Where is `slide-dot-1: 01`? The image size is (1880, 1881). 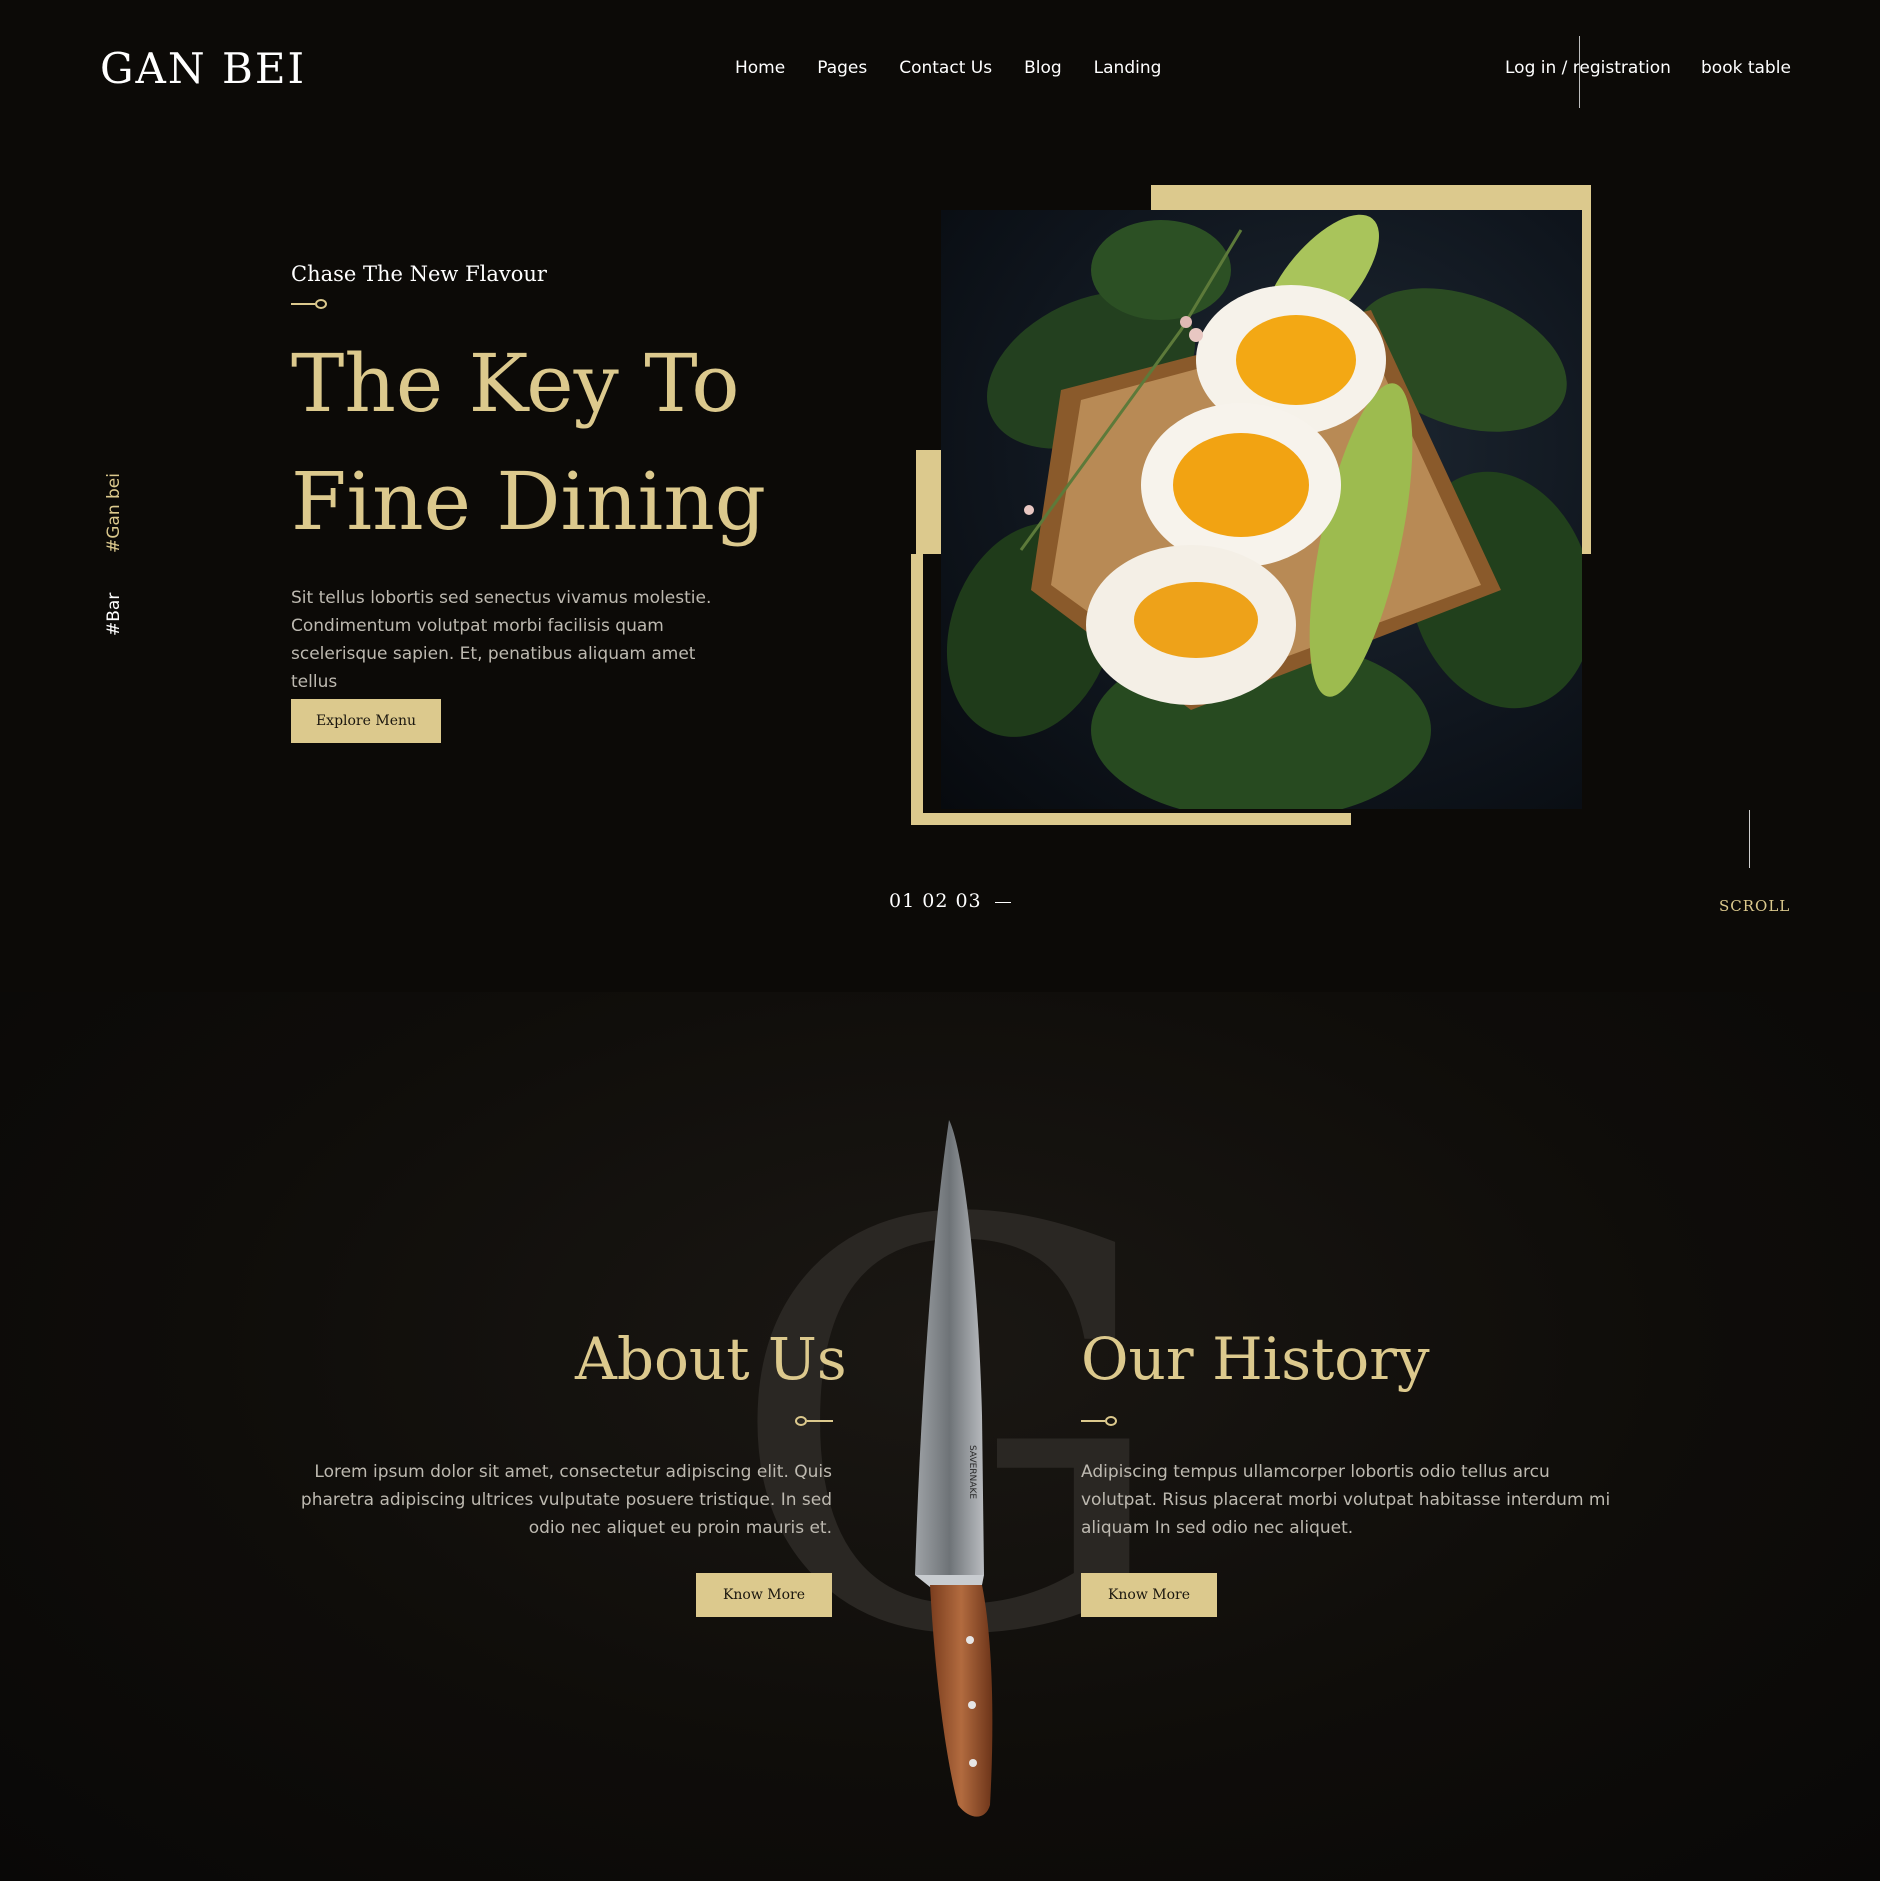
slide-dot-1: 01 is located at coordinates (902, 901).